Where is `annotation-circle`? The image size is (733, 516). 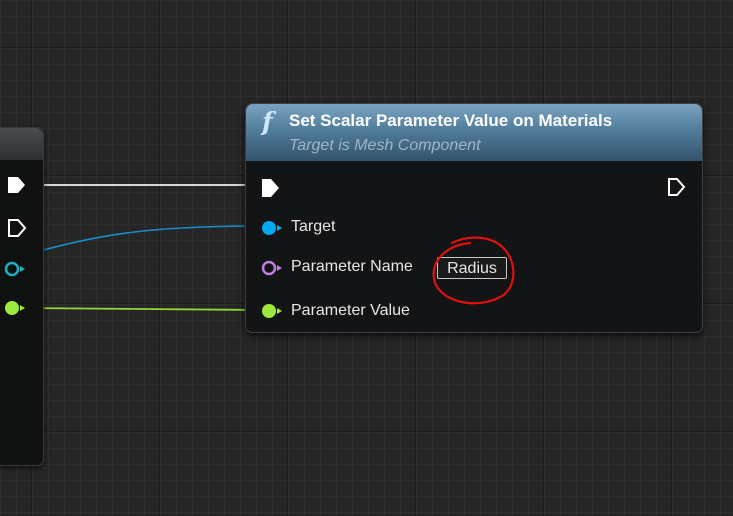 annotation-circle is located at coordinates (473, 270).